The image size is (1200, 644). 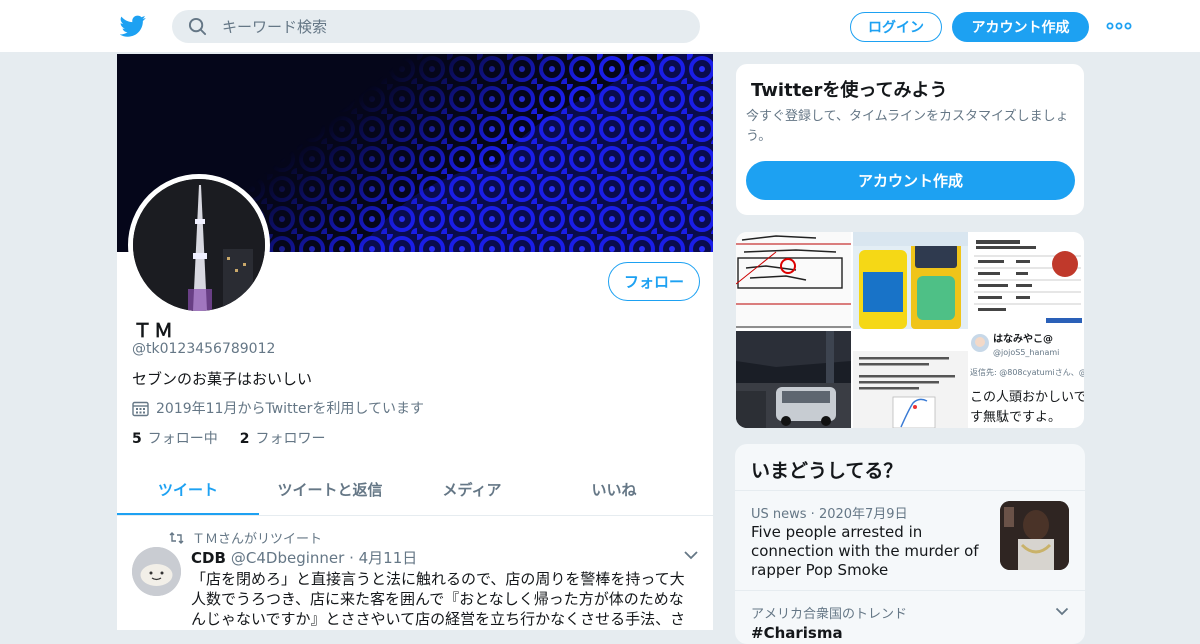 I want to click on news-meta: US news · 2020年7月9日, so click(x=829, y=512).